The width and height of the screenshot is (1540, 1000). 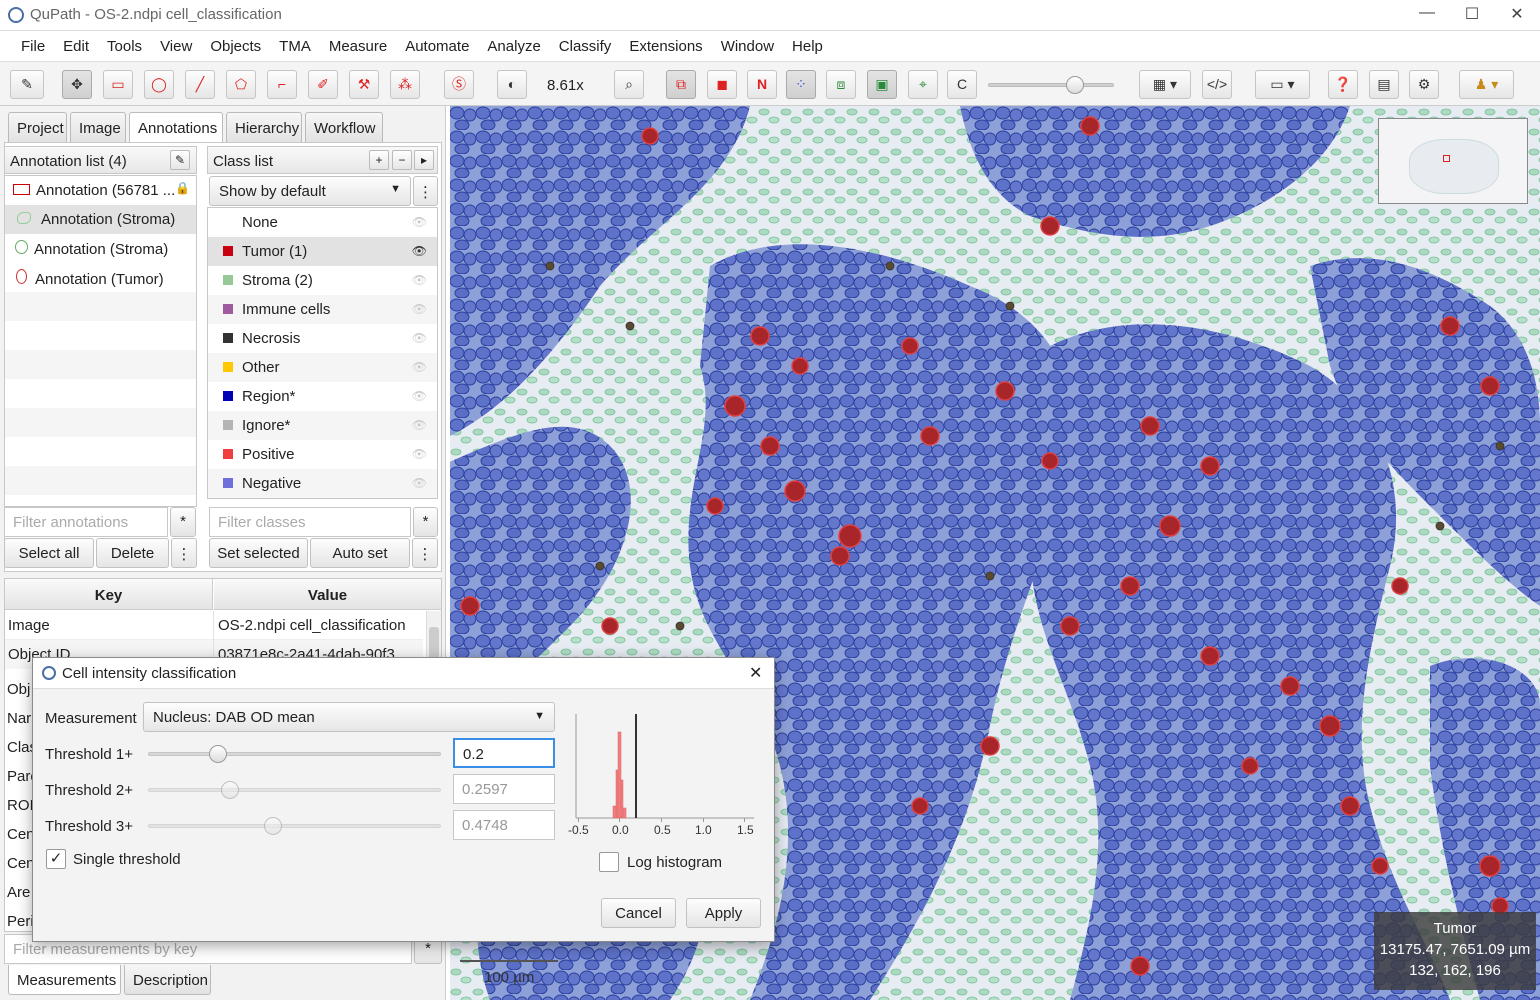 What do you see at coordinates (344, 127) in the screenshot?
I see `tab-workflow: Workflow` at bounding box center [344, 127].